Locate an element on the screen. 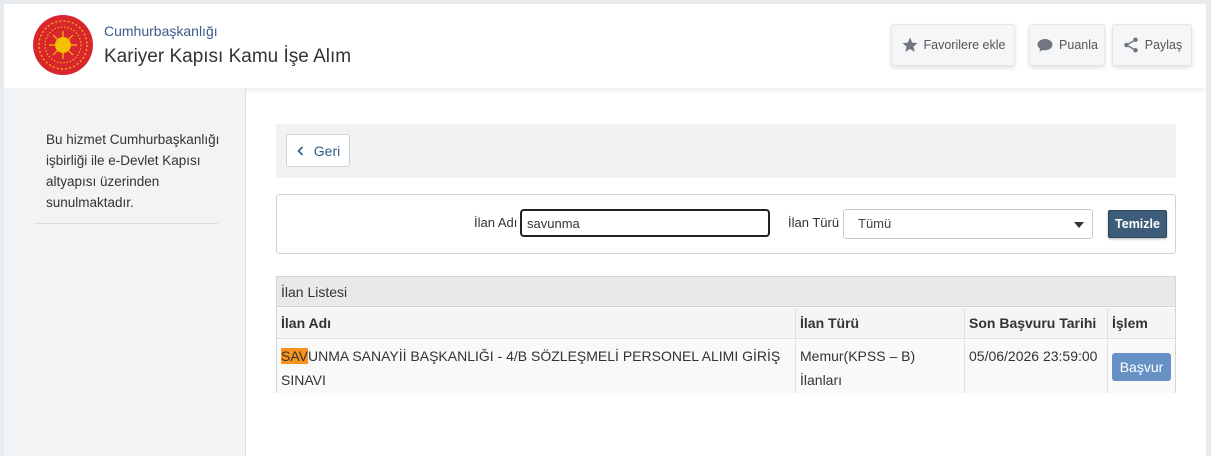  ilan-turu-label: İlan Türü is located at coordinates (814, 222).